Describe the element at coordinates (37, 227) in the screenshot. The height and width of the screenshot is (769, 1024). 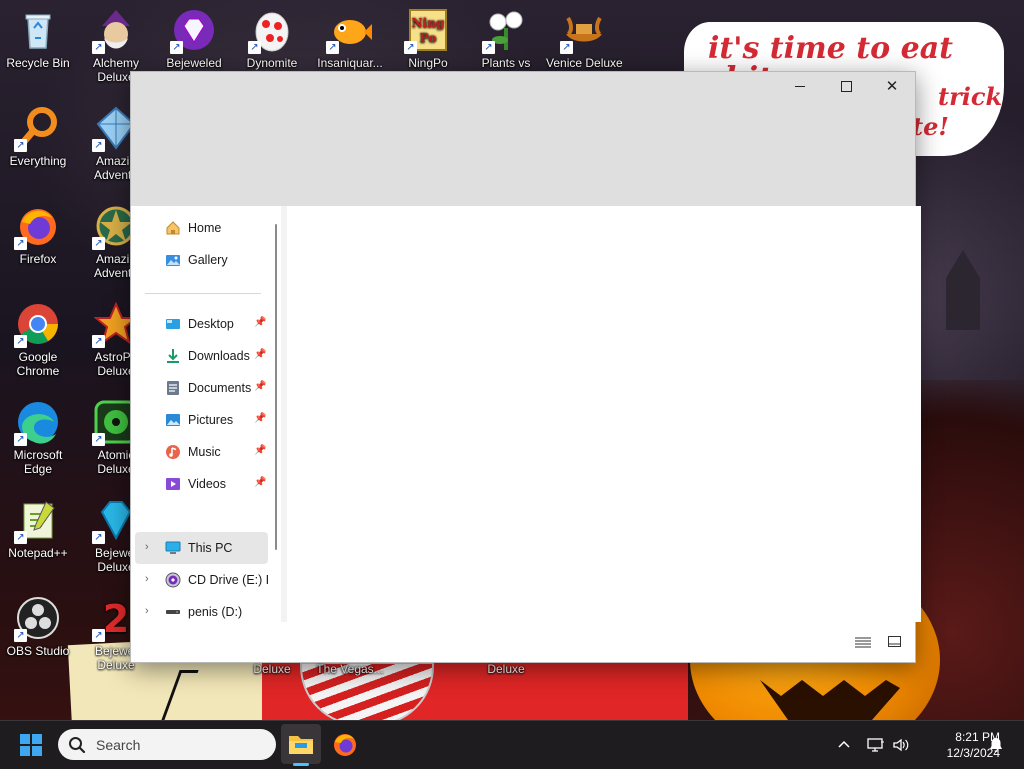
I see `firefox-icon: ↗` at that location.